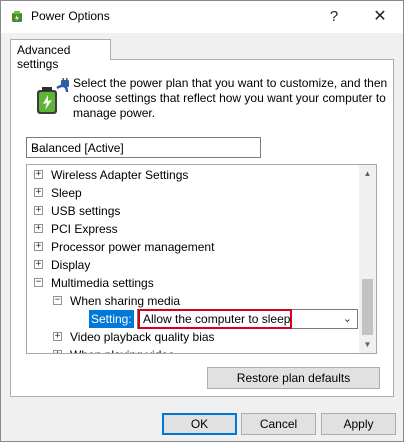  Describe the element at coordinates (367, 173) in the screenshot. I see `scroll-up-icon: ▲` at that location.